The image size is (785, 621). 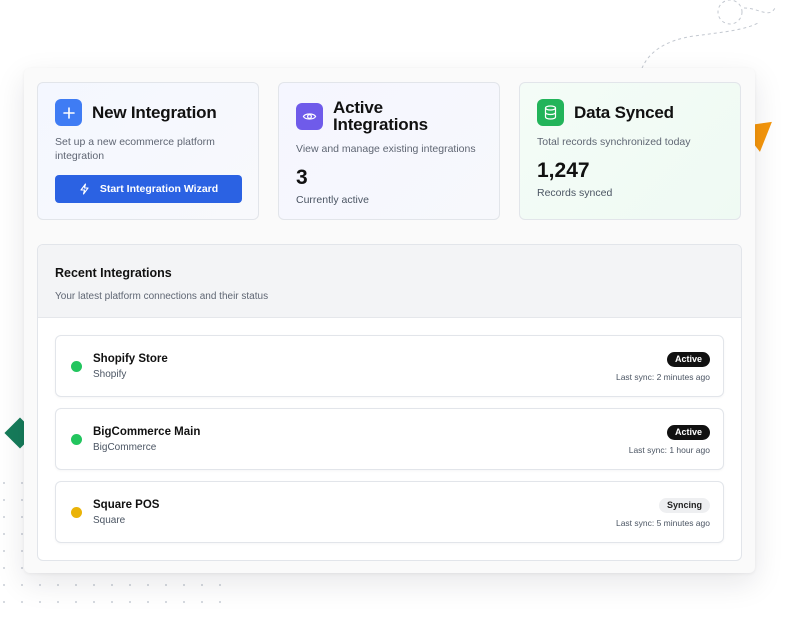 What do you see at coordinates (380, 116) in the screenshot?
I see `card-title: Active Integrations` at bounding box center [380, 116].